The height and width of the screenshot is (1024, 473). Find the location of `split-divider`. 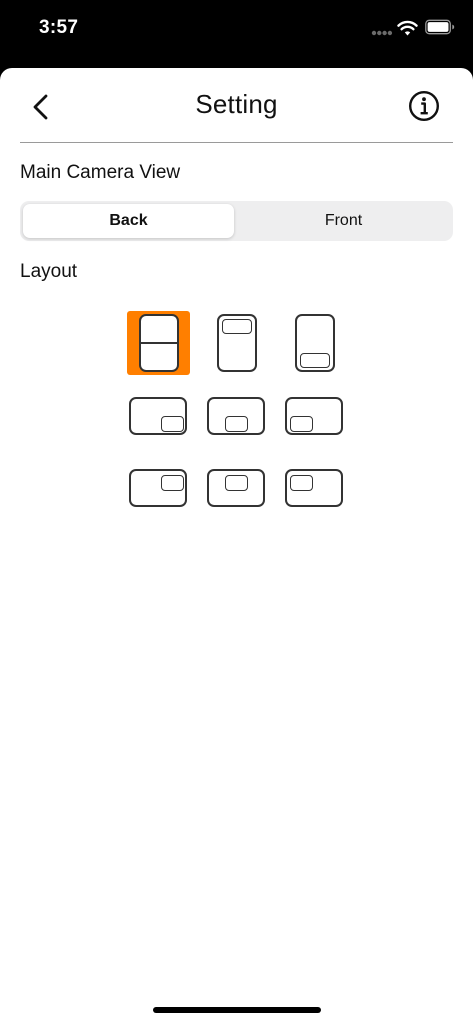

split-divider is located at coordinates (159, 343).